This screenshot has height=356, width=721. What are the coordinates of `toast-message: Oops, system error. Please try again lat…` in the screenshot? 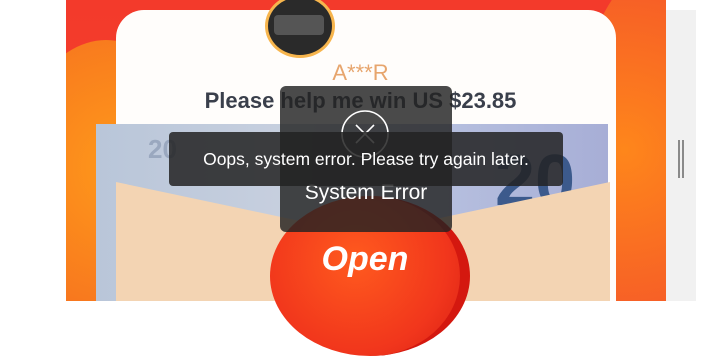 It's located at (366, 159).